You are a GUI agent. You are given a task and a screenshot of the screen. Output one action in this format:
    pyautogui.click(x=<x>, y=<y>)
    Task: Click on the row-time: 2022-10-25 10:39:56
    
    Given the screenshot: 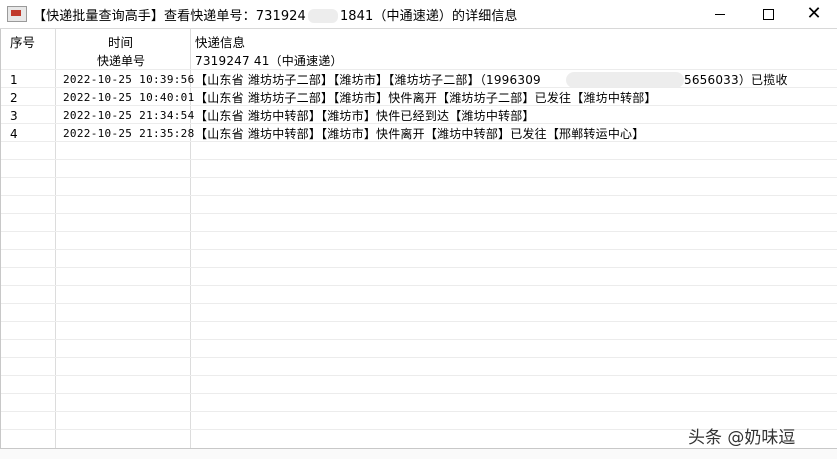 What is the action you would take?
    pyautogui.click(x=129, y=79)
    